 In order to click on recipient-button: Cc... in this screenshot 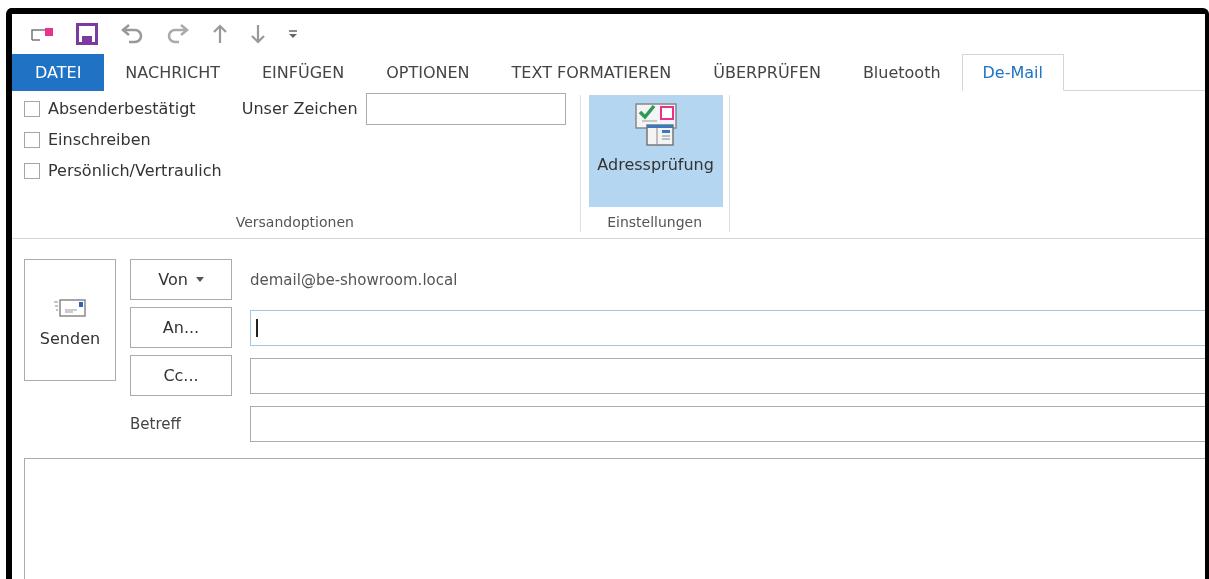, I will do `click(181, 375)`.